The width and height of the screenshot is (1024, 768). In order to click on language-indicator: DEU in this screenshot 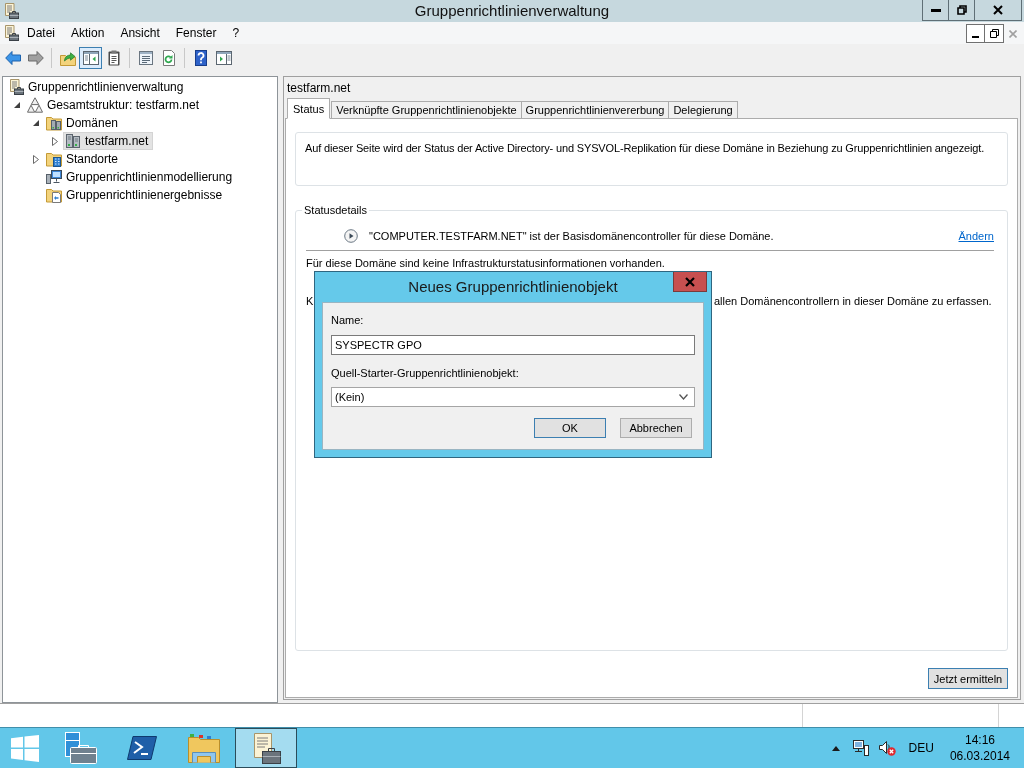, I will do `click(921, 748)`.